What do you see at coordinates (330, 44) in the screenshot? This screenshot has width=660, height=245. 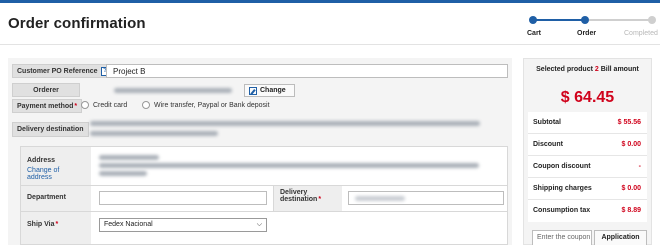 I see `title-divider` at bounding box center [330, 44].